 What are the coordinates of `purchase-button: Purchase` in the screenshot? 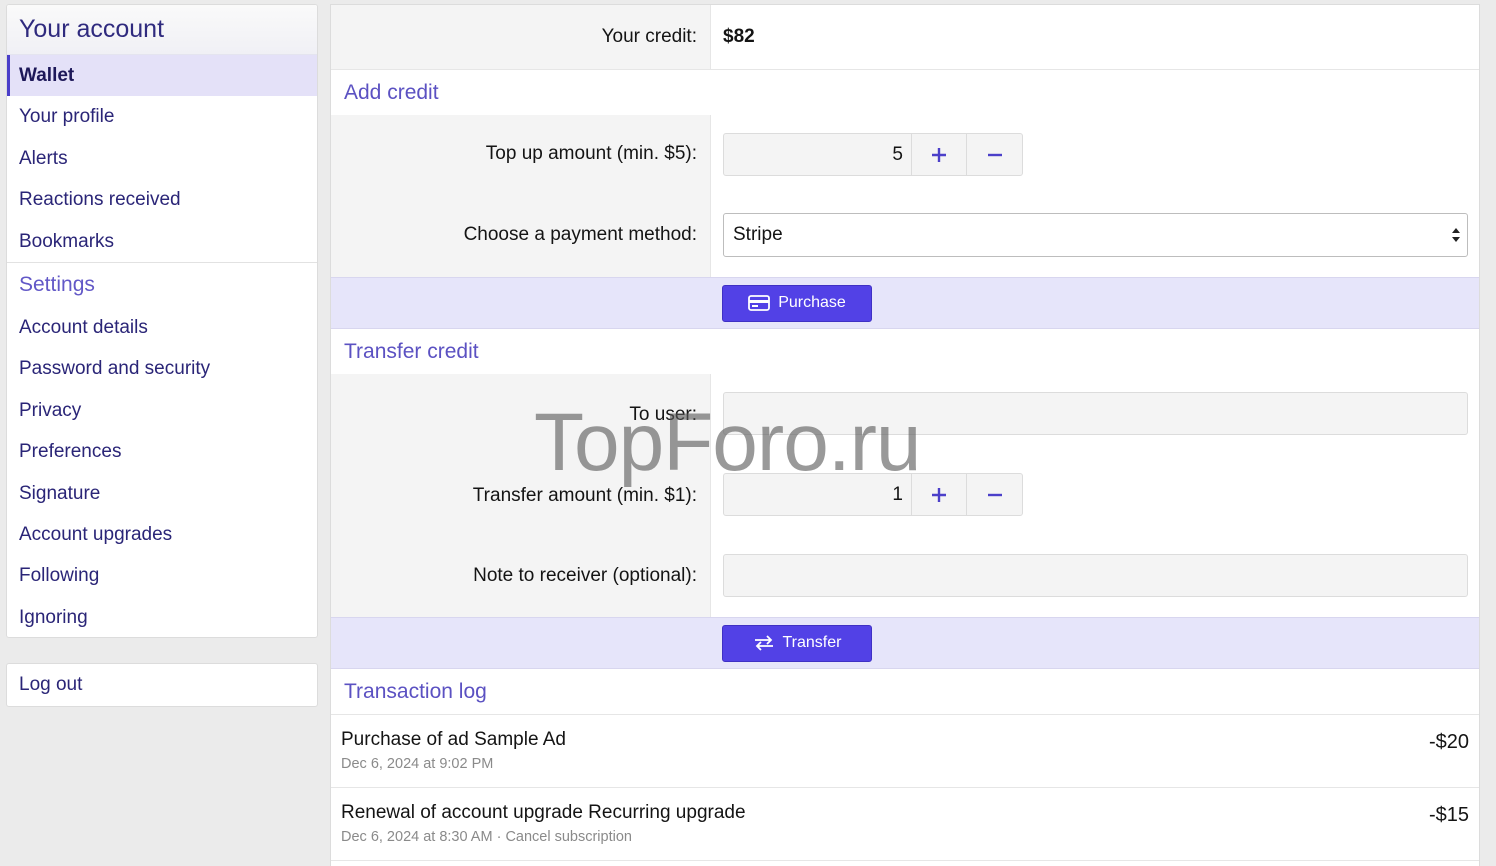 It's located at (797, 303).